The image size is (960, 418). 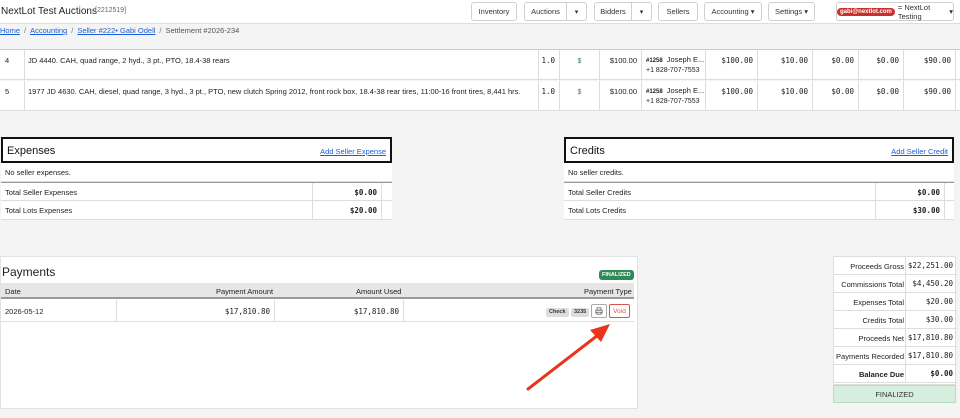 What do you see at coordinates (347, 210) in the screenshot?
I see `total-lots-expenses-value: $20.00` at bounding box center [347, 210].